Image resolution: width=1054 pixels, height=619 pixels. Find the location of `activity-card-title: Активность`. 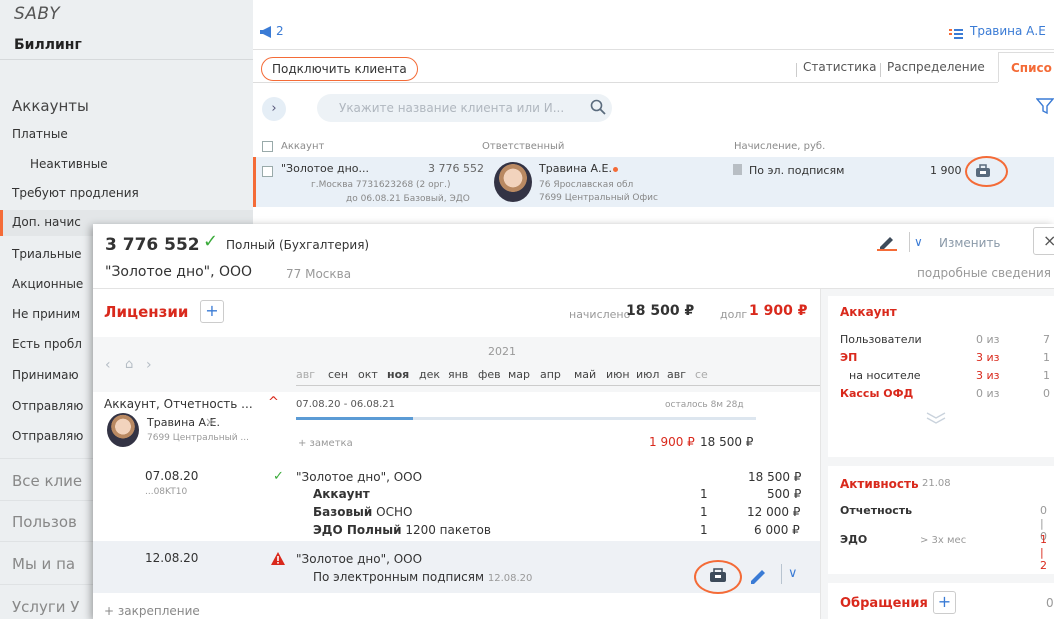

activity-card-title: Активность is located at coordinates (879, 484).